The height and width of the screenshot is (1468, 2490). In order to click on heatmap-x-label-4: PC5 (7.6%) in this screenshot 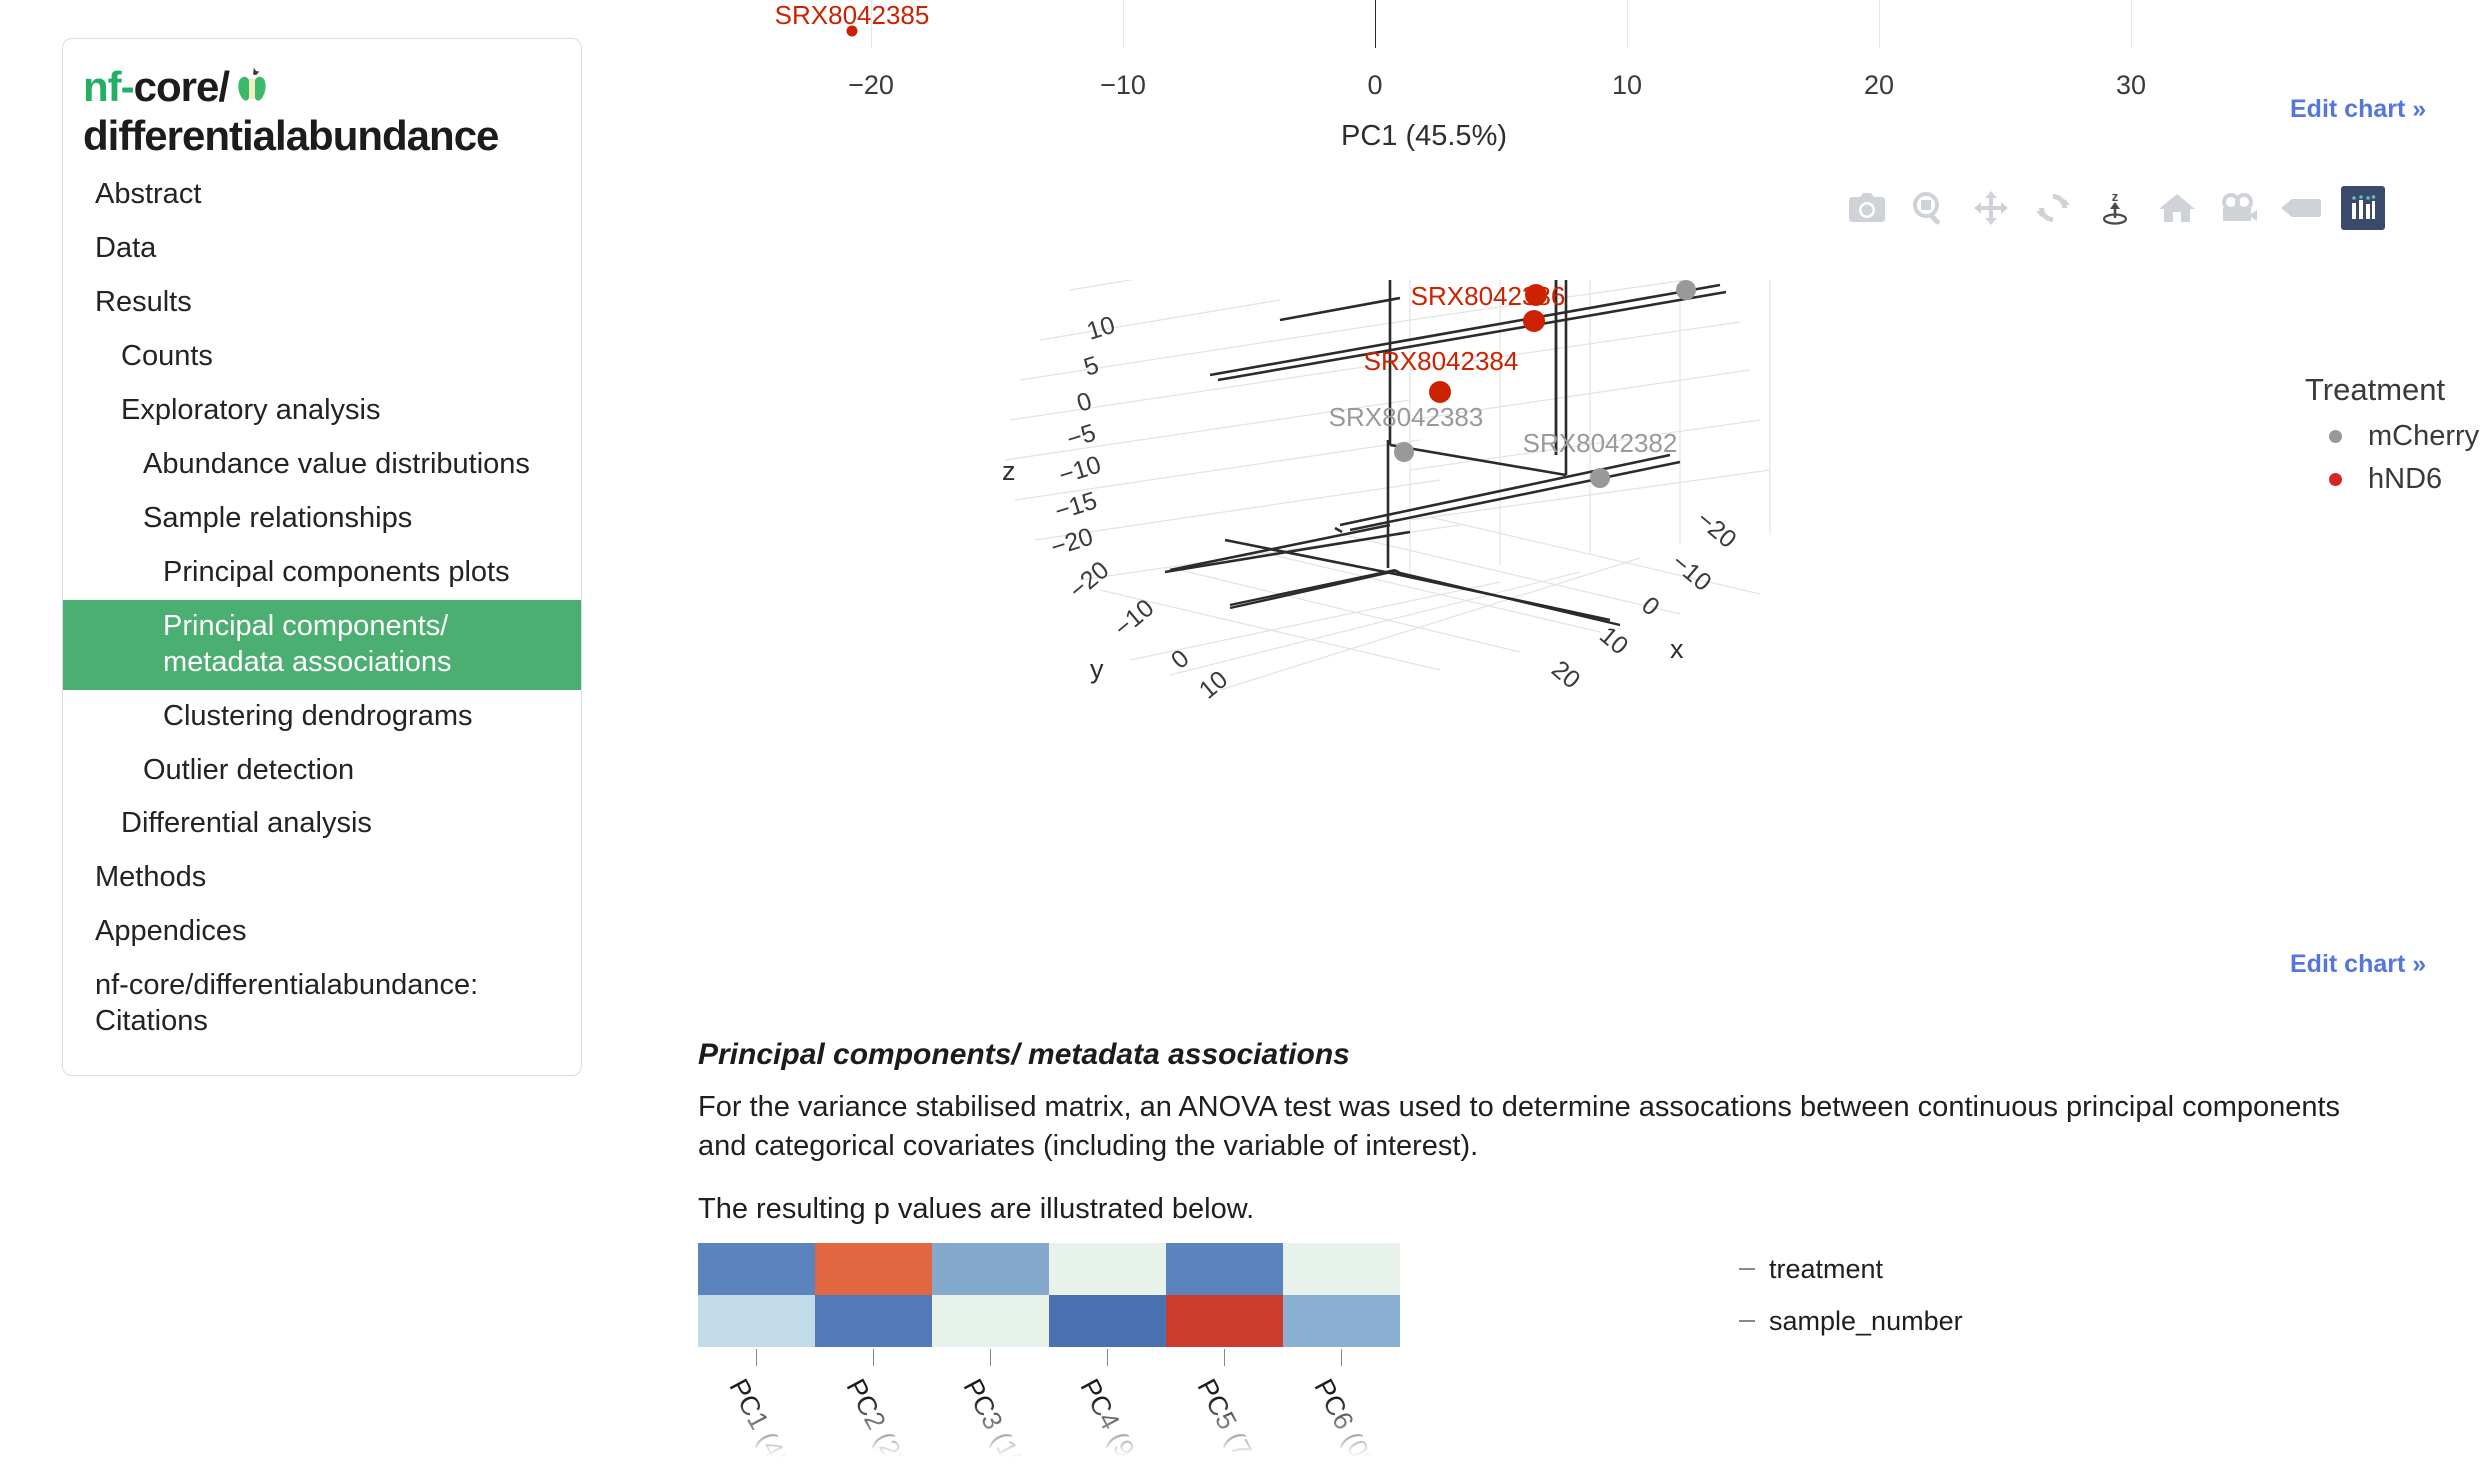, I will do `click(1237, 1421)`.